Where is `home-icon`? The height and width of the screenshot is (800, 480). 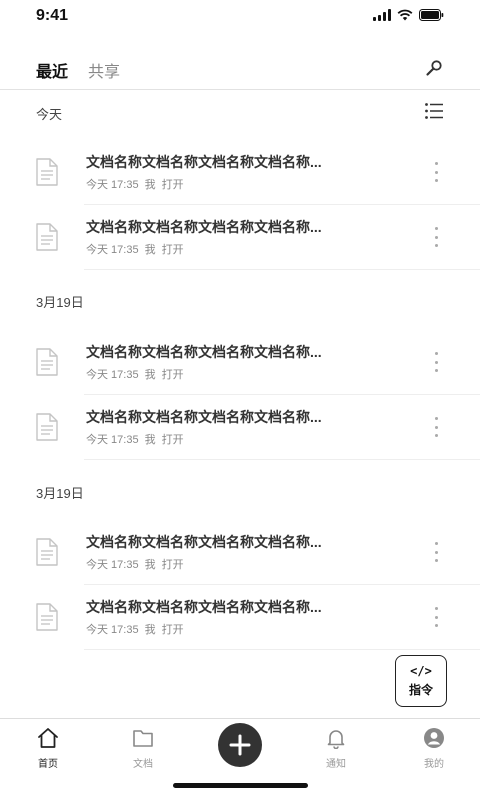 home-icon is located at coordinates (48, 738).